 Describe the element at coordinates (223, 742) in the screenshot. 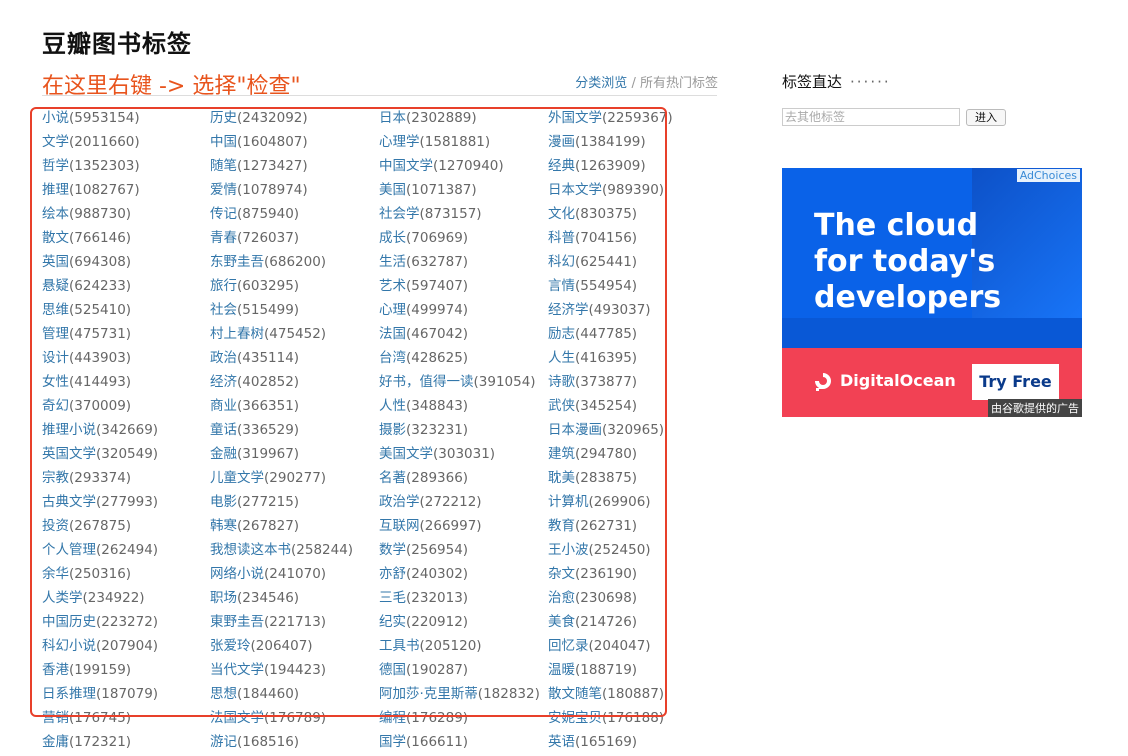

I see `tag-link: 游记` at that location.